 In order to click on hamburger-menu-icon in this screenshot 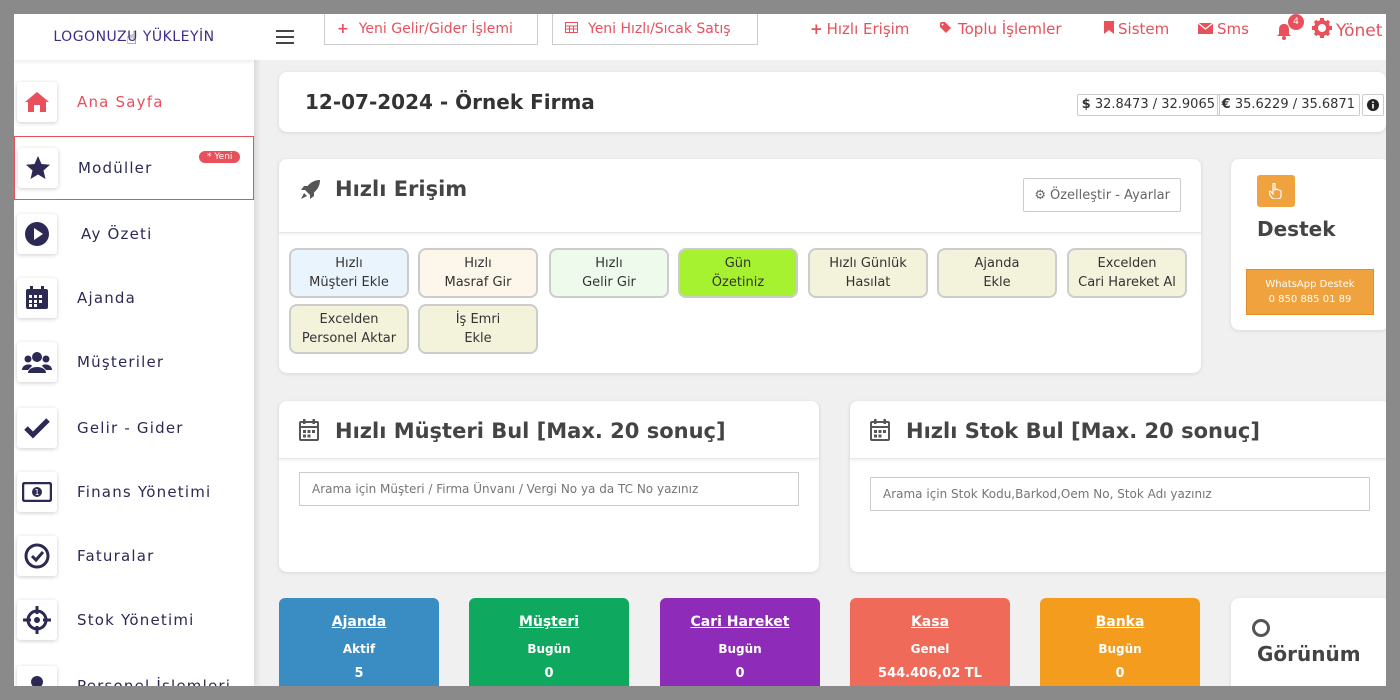, I will do `click(285, 37)`.